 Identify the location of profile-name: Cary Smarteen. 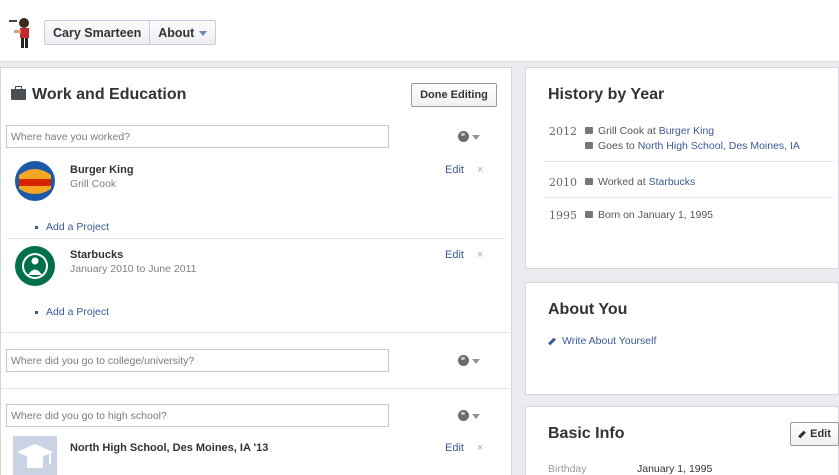
(97, 33).